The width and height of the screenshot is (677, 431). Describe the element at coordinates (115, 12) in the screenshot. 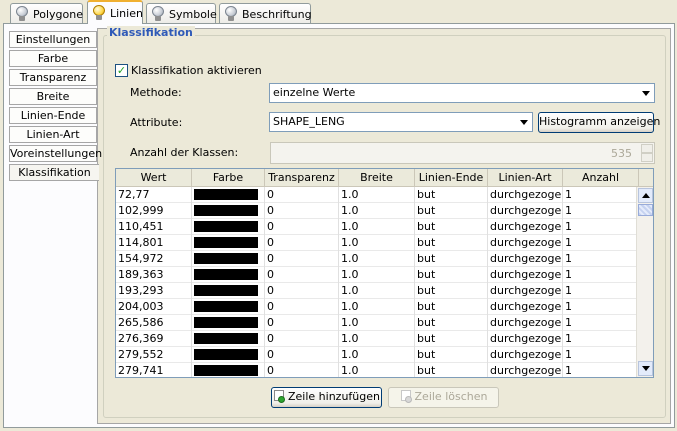

I see `tab-linien: Linien` at that location.